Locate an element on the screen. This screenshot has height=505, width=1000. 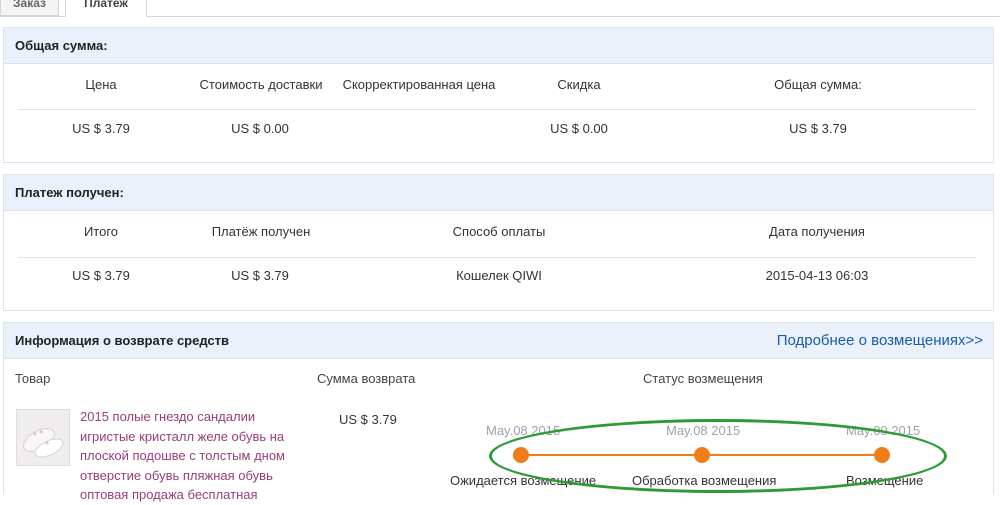
header-product: Товар is located at coordinates (33, 378).